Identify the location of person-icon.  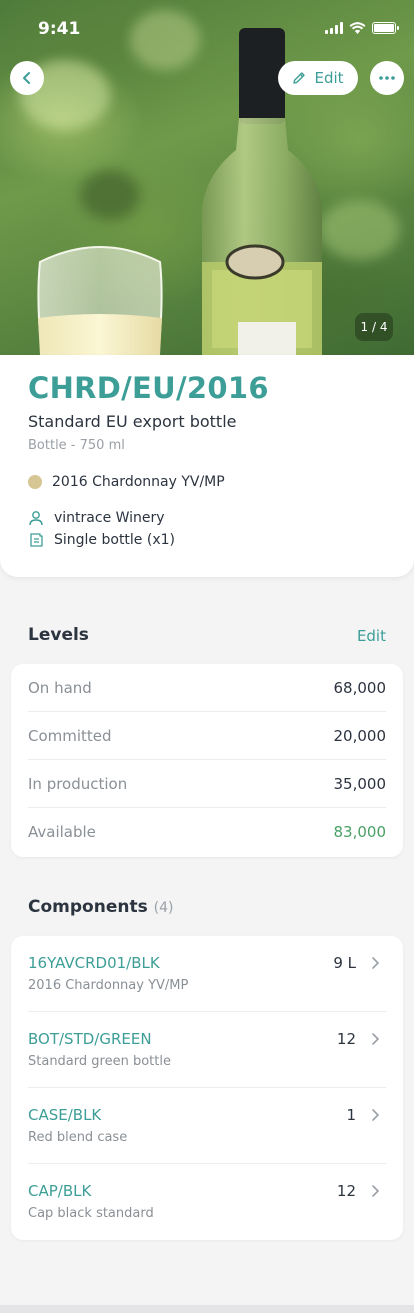
(36, 518).